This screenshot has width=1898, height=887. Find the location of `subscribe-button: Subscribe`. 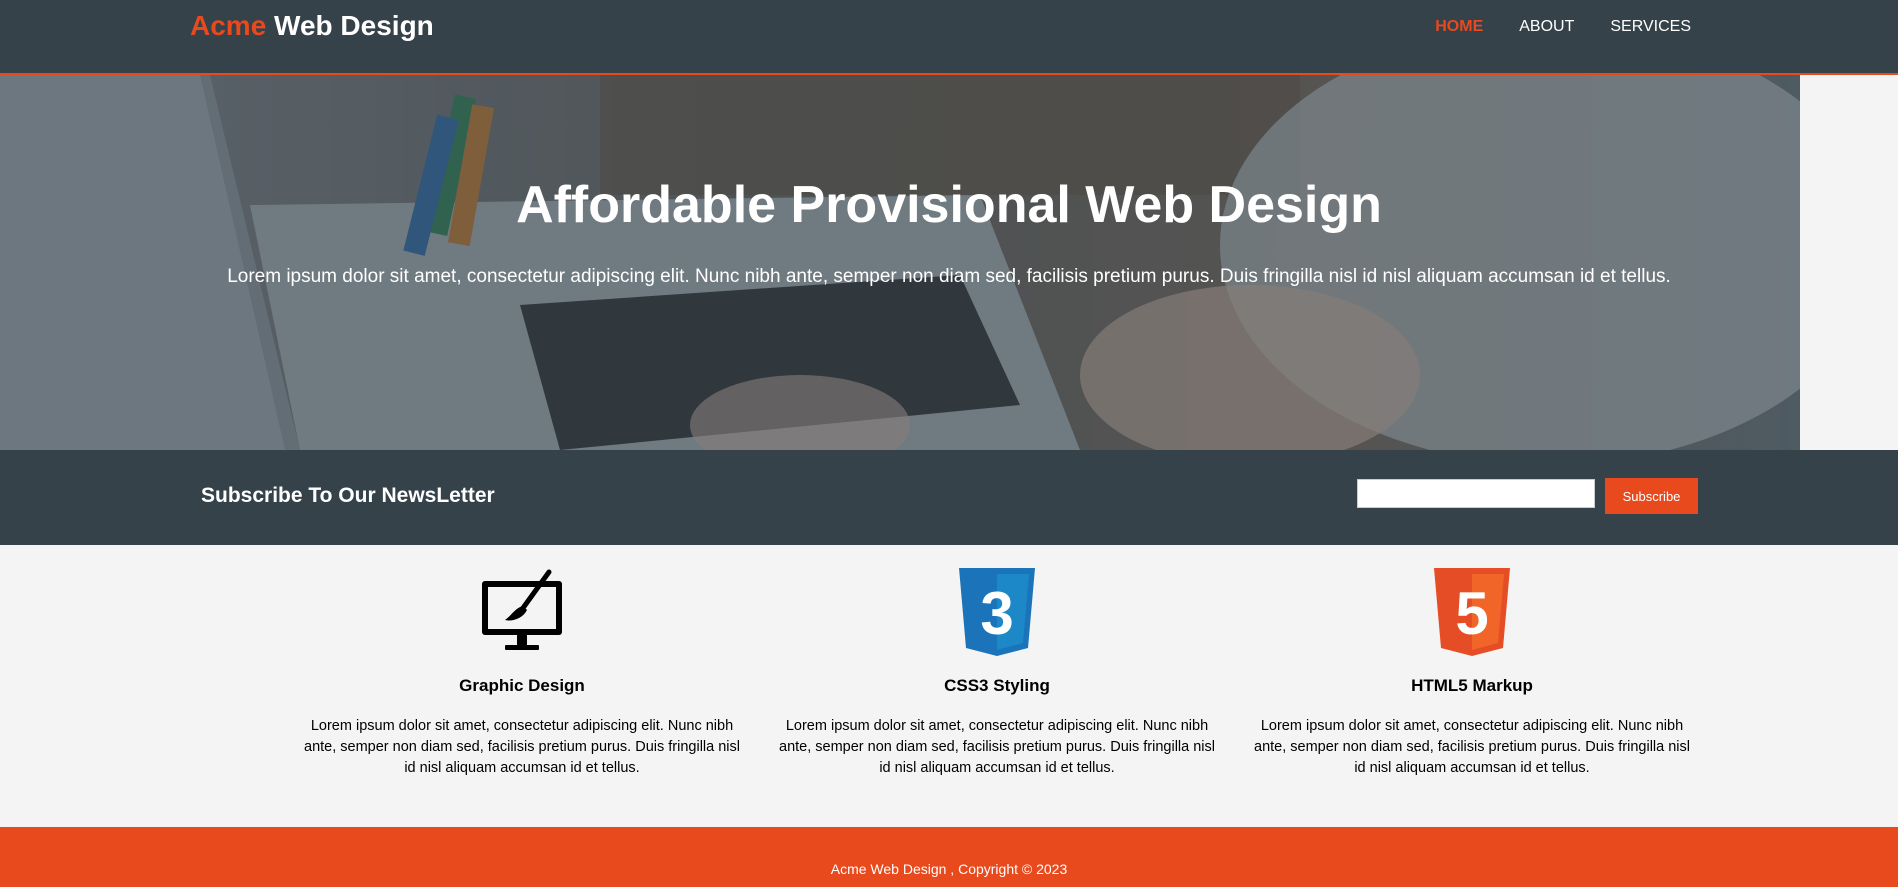

subscribe-button: Subscribe is located at coordinates (1651, 496).